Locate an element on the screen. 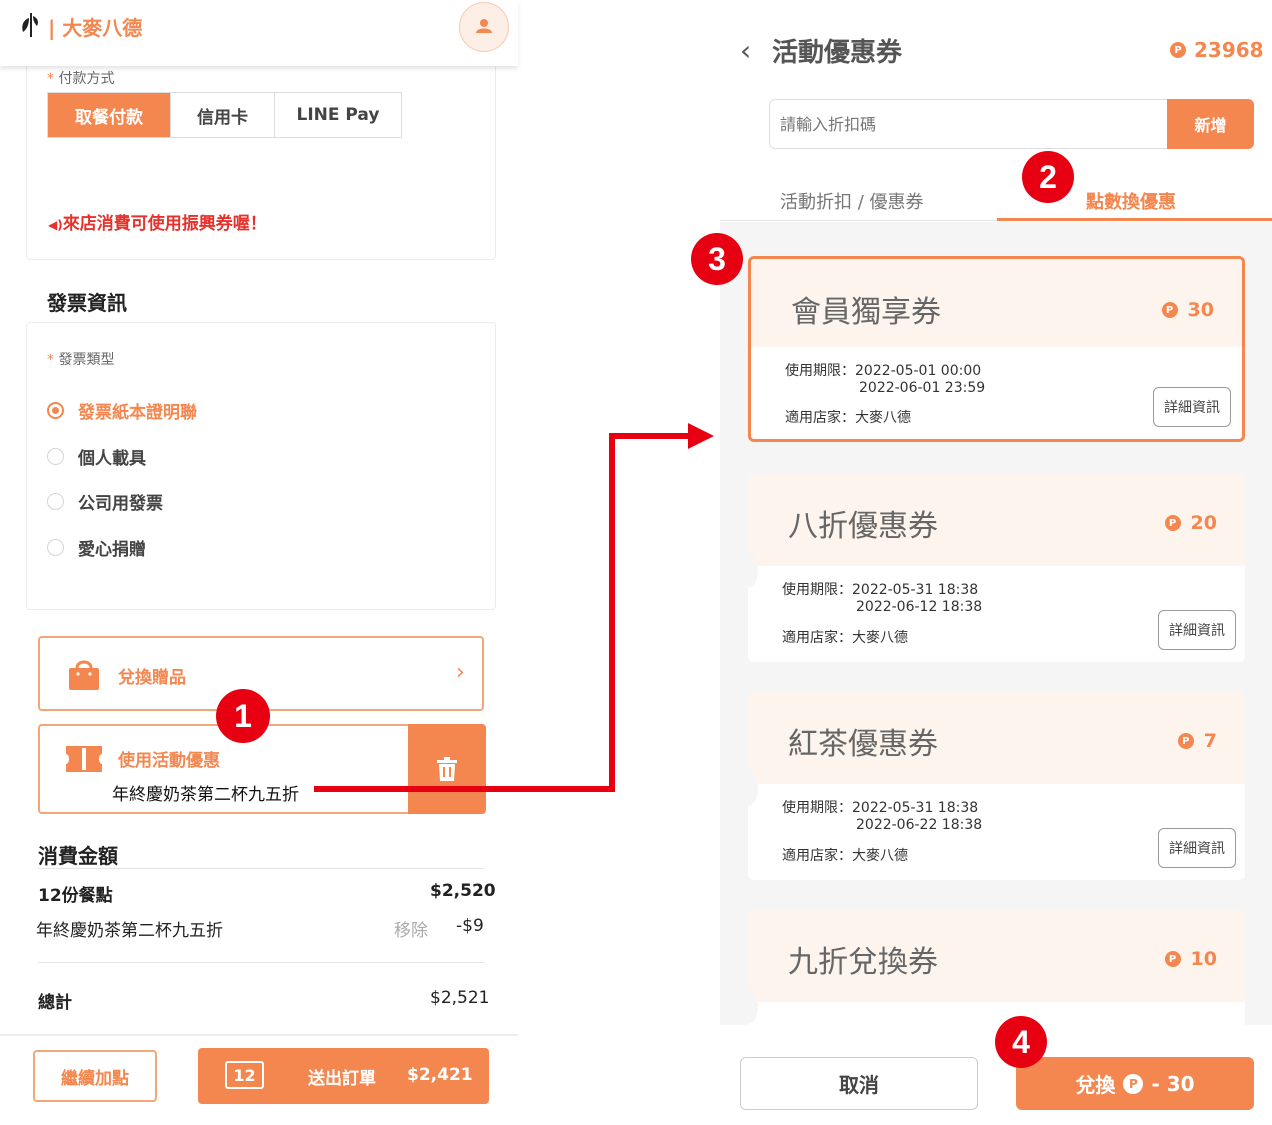 The image size is (1272, 1125). discount-code-field: 新增 is located at coordinates (1011, 124).